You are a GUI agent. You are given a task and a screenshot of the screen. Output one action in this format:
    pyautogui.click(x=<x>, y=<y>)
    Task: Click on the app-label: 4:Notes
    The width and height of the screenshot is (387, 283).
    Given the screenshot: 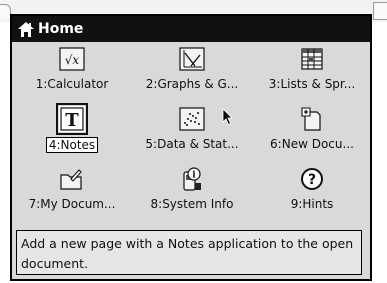 What is the action you would take?
    pyautogui.click(x=72, y=145)
    